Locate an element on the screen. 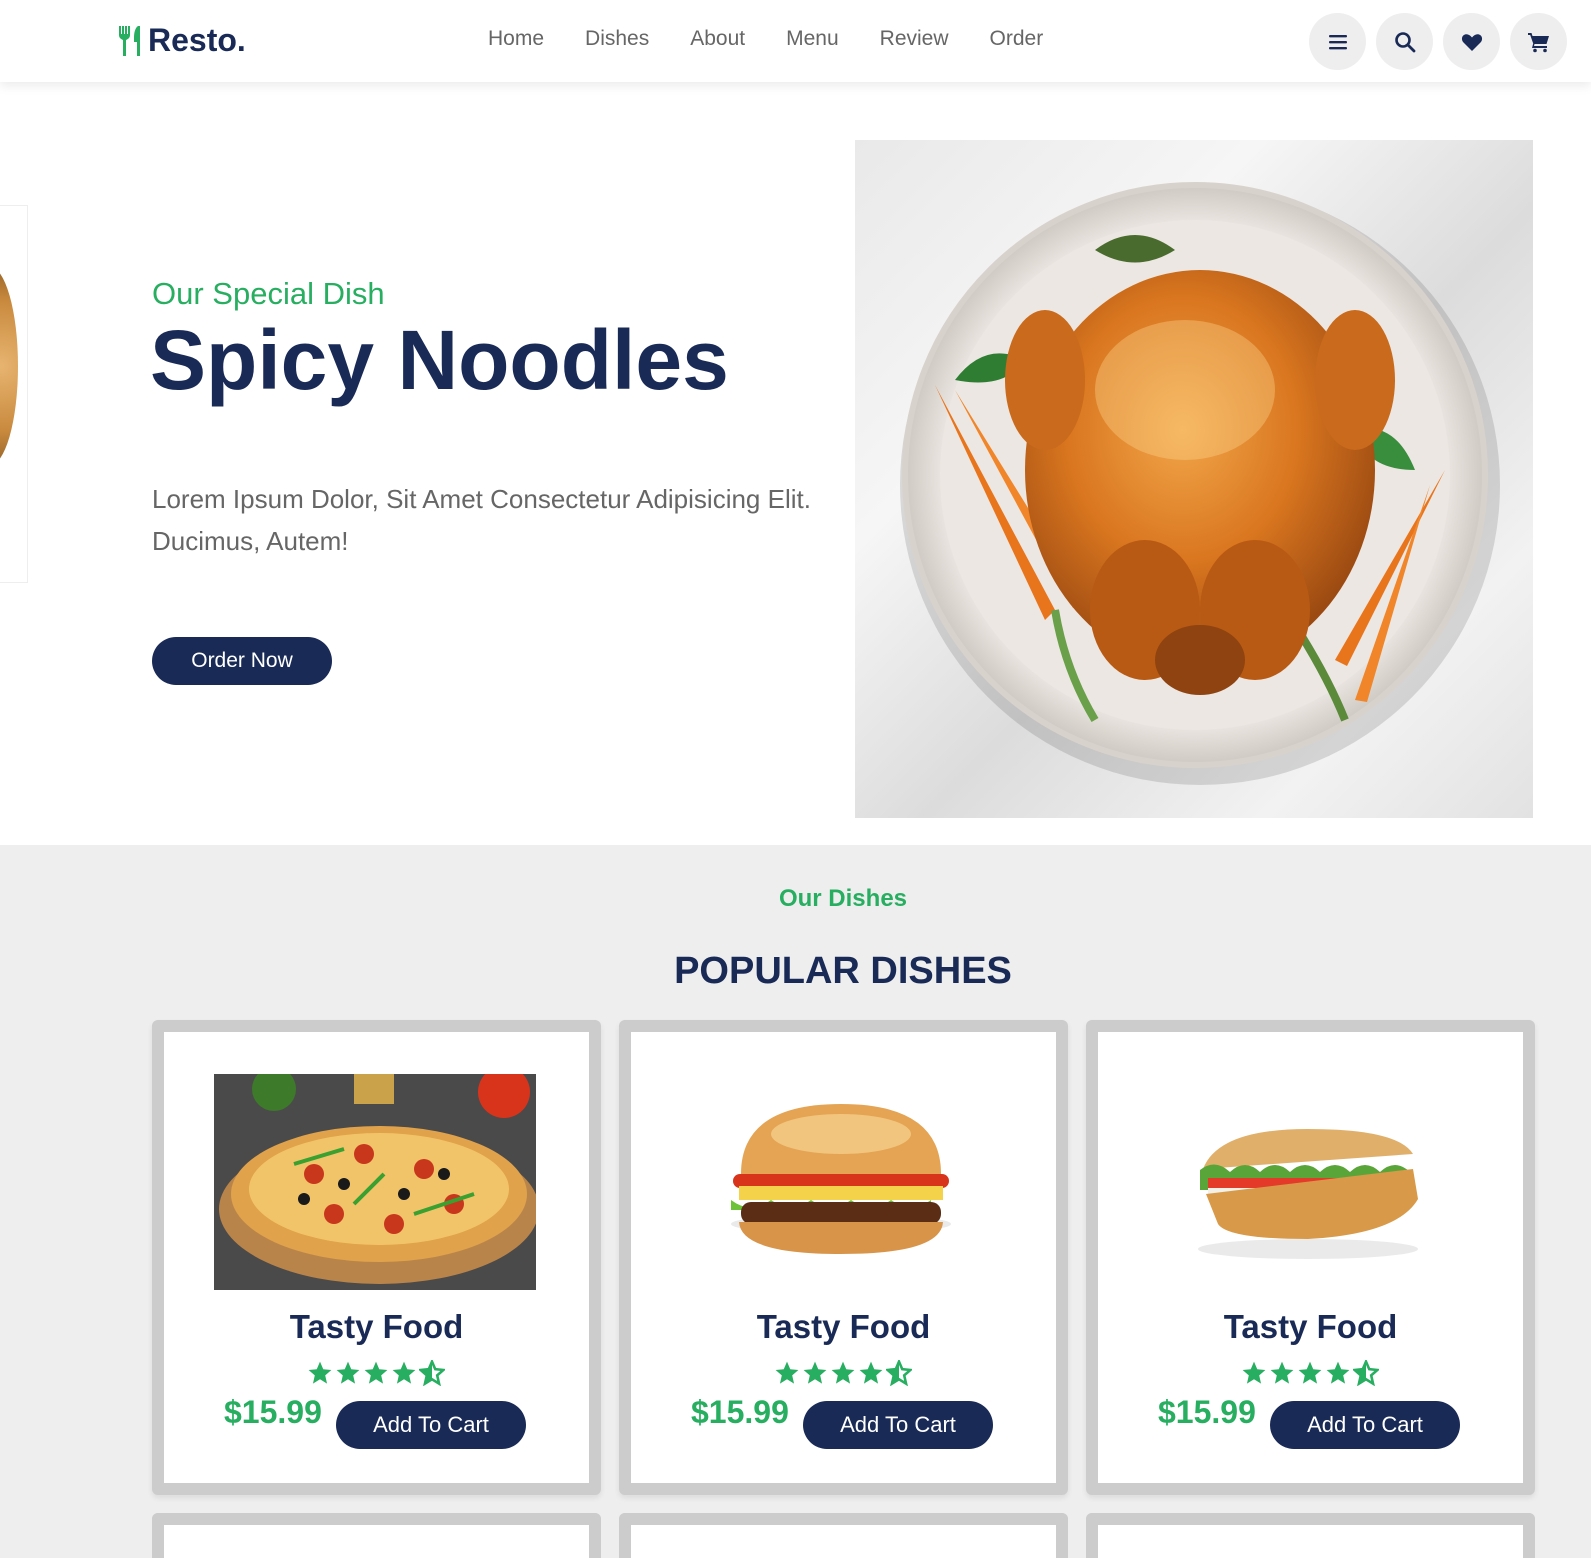 The height and width of the screenshot is (1558, 1591). main-nav: Home Dishes About Menu Review Order is located at coordinates (786, 39).